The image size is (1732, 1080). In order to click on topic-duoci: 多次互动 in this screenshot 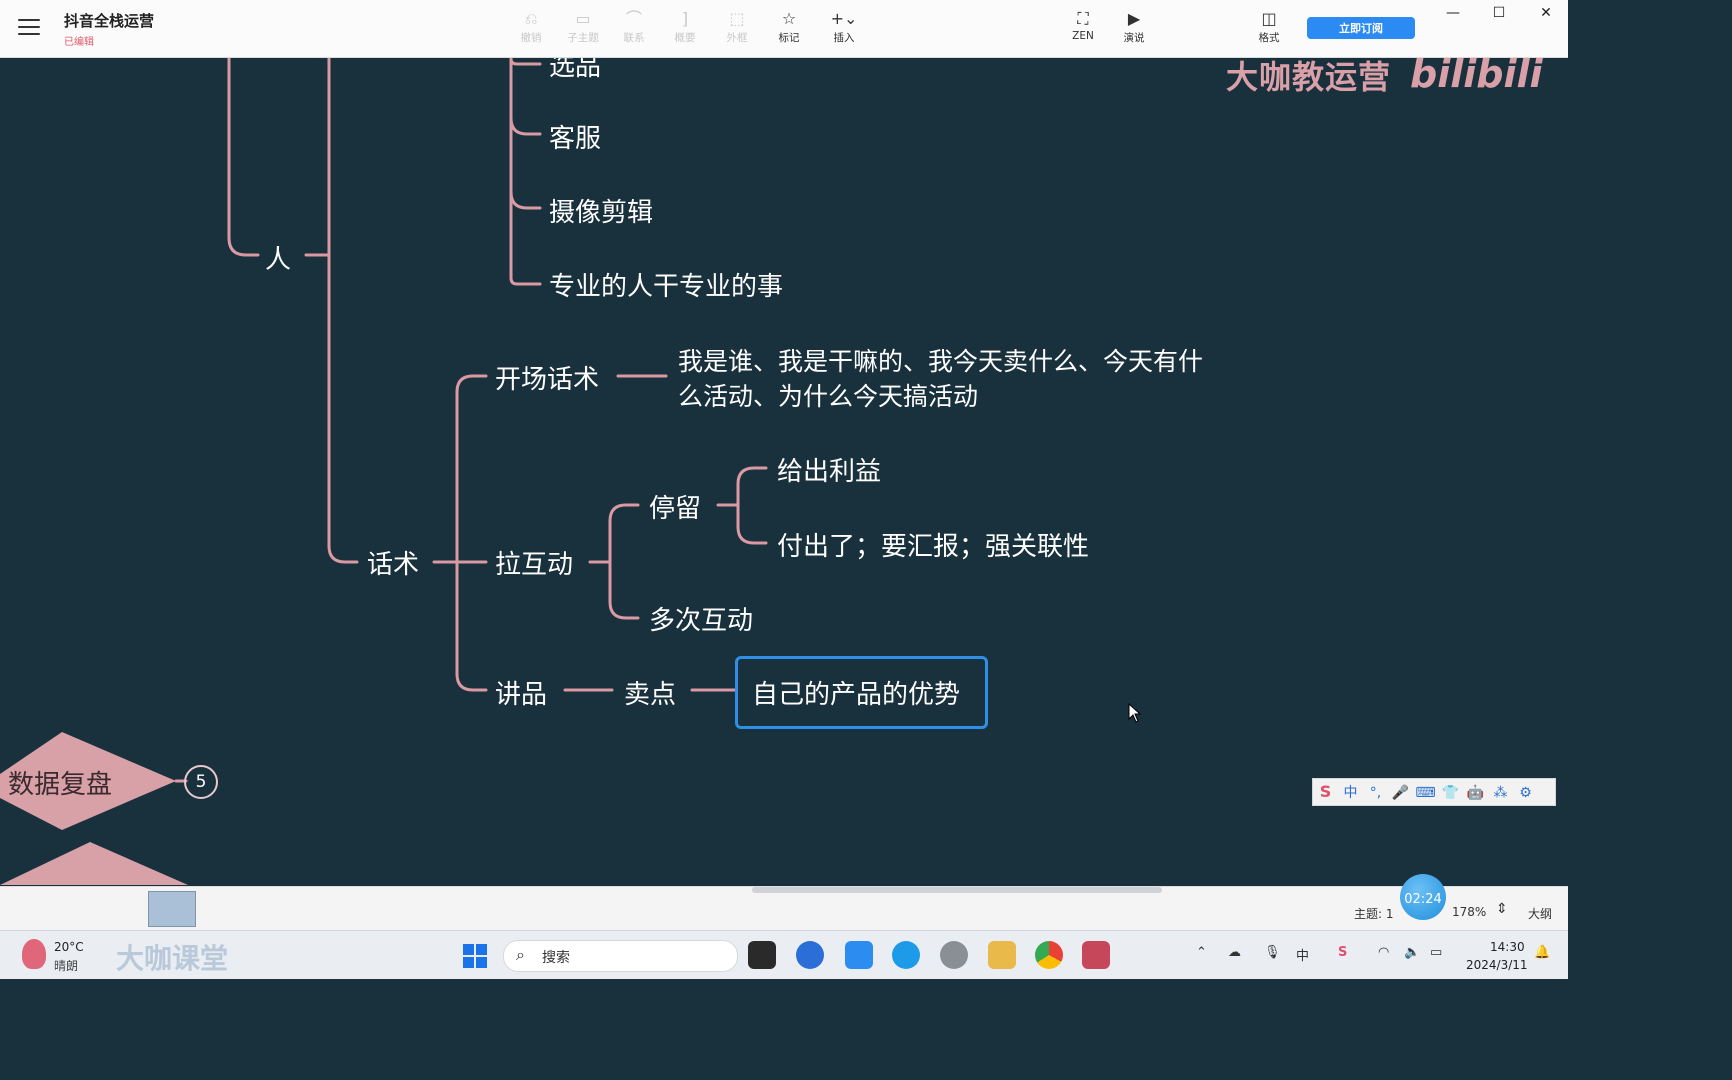, I will do `click(701, 618)`.